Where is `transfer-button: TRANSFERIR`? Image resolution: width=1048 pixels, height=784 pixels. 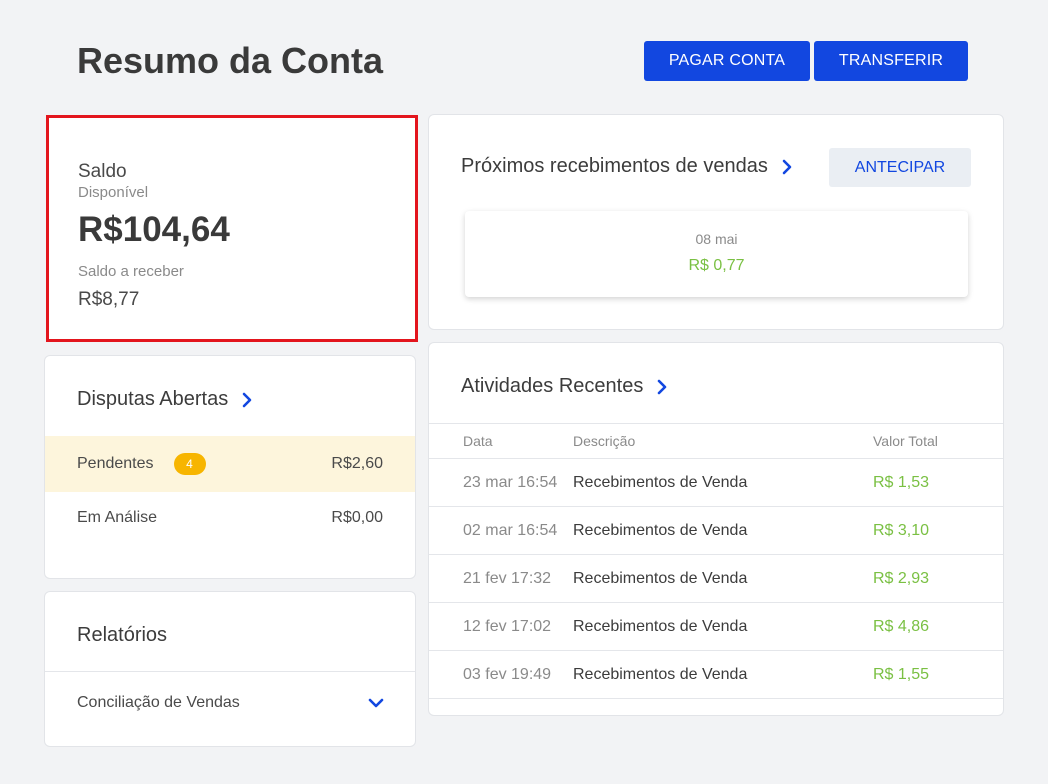 transfer-button: TRANSFERIR is located at coordinates (891, 61).